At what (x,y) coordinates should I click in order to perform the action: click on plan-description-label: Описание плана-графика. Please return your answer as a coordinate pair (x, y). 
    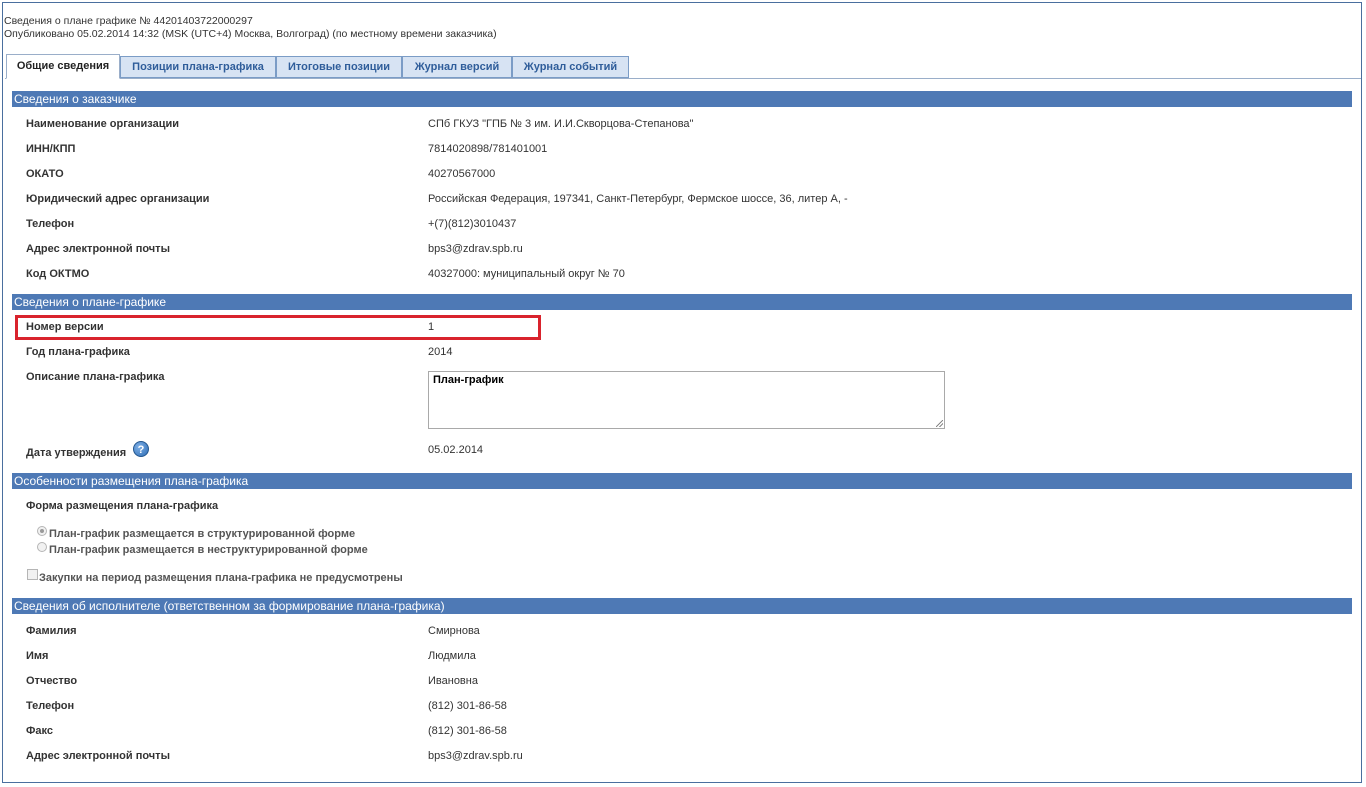
    Looking at the image, I should click on (95, 377).